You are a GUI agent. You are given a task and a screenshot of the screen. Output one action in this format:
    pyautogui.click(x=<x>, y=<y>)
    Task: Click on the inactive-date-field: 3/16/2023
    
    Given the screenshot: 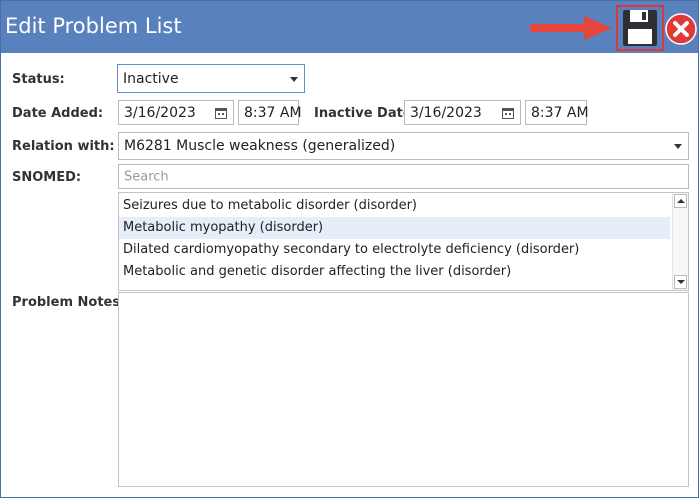 What is the action you would take?
    pyautogui.click(x=462, y=112)
    